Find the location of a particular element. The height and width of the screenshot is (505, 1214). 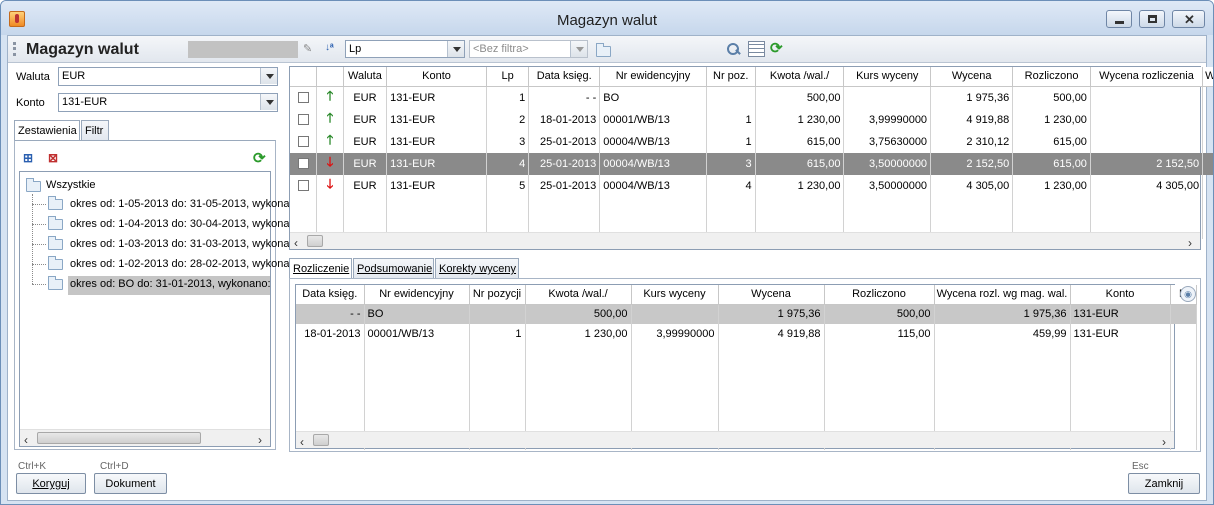

grid-horizontal-scrollbar: ‹ › is located at coordinates (745, 241).